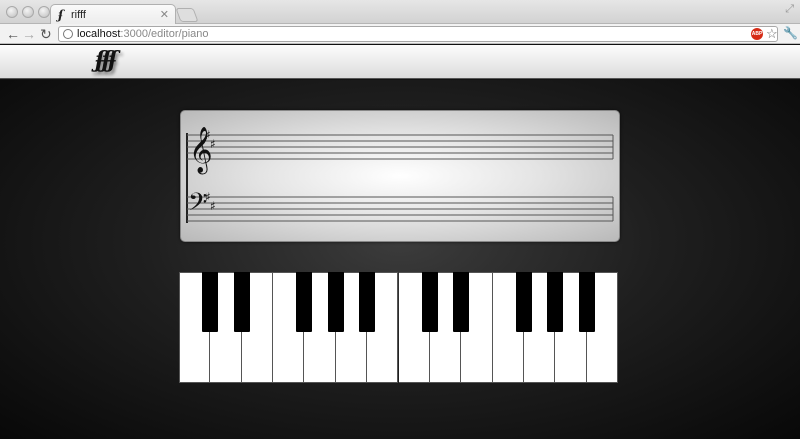 Image resolution: width=800 pixels, height=439 pixels. I want to click on app-header: ʄʄʄ, so click(400, 62).